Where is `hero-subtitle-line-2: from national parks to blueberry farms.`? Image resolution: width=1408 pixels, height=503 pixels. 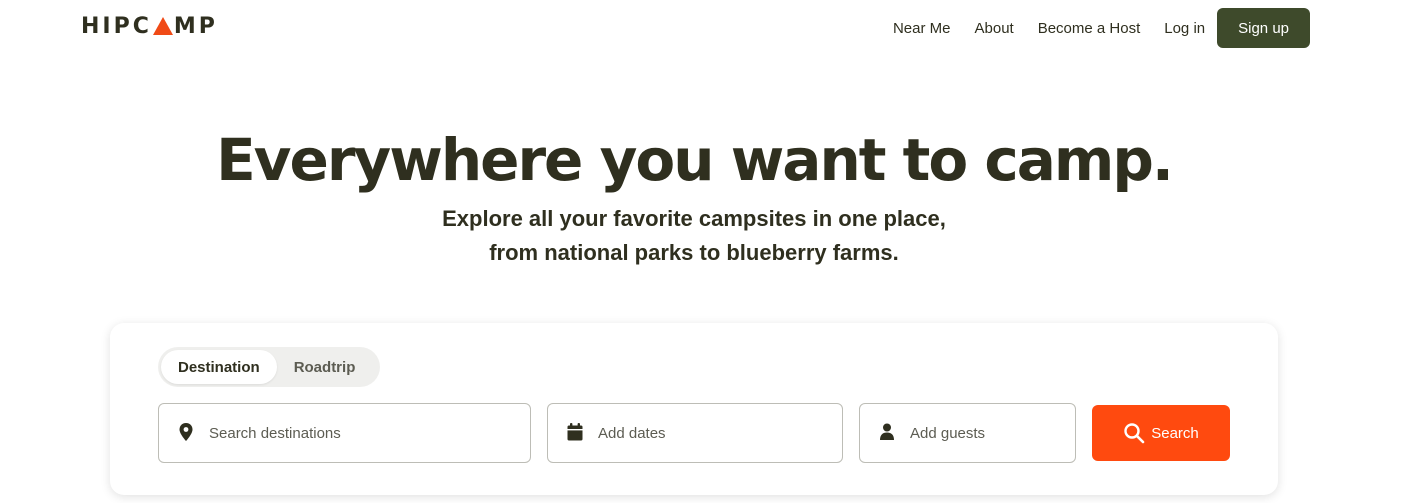
hero-subtitle-line-2: from national parks to blueberry farms. is located at coordinates (694, 252).